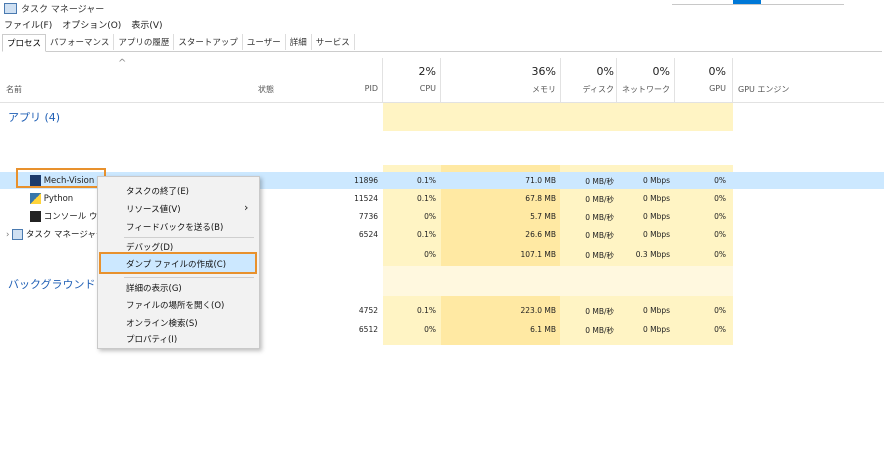 This screenshot has height=452, width=884. Describe the element at coordinates (24, 43) in the screenshot. I see `tab-processes: プロセス` at that location.